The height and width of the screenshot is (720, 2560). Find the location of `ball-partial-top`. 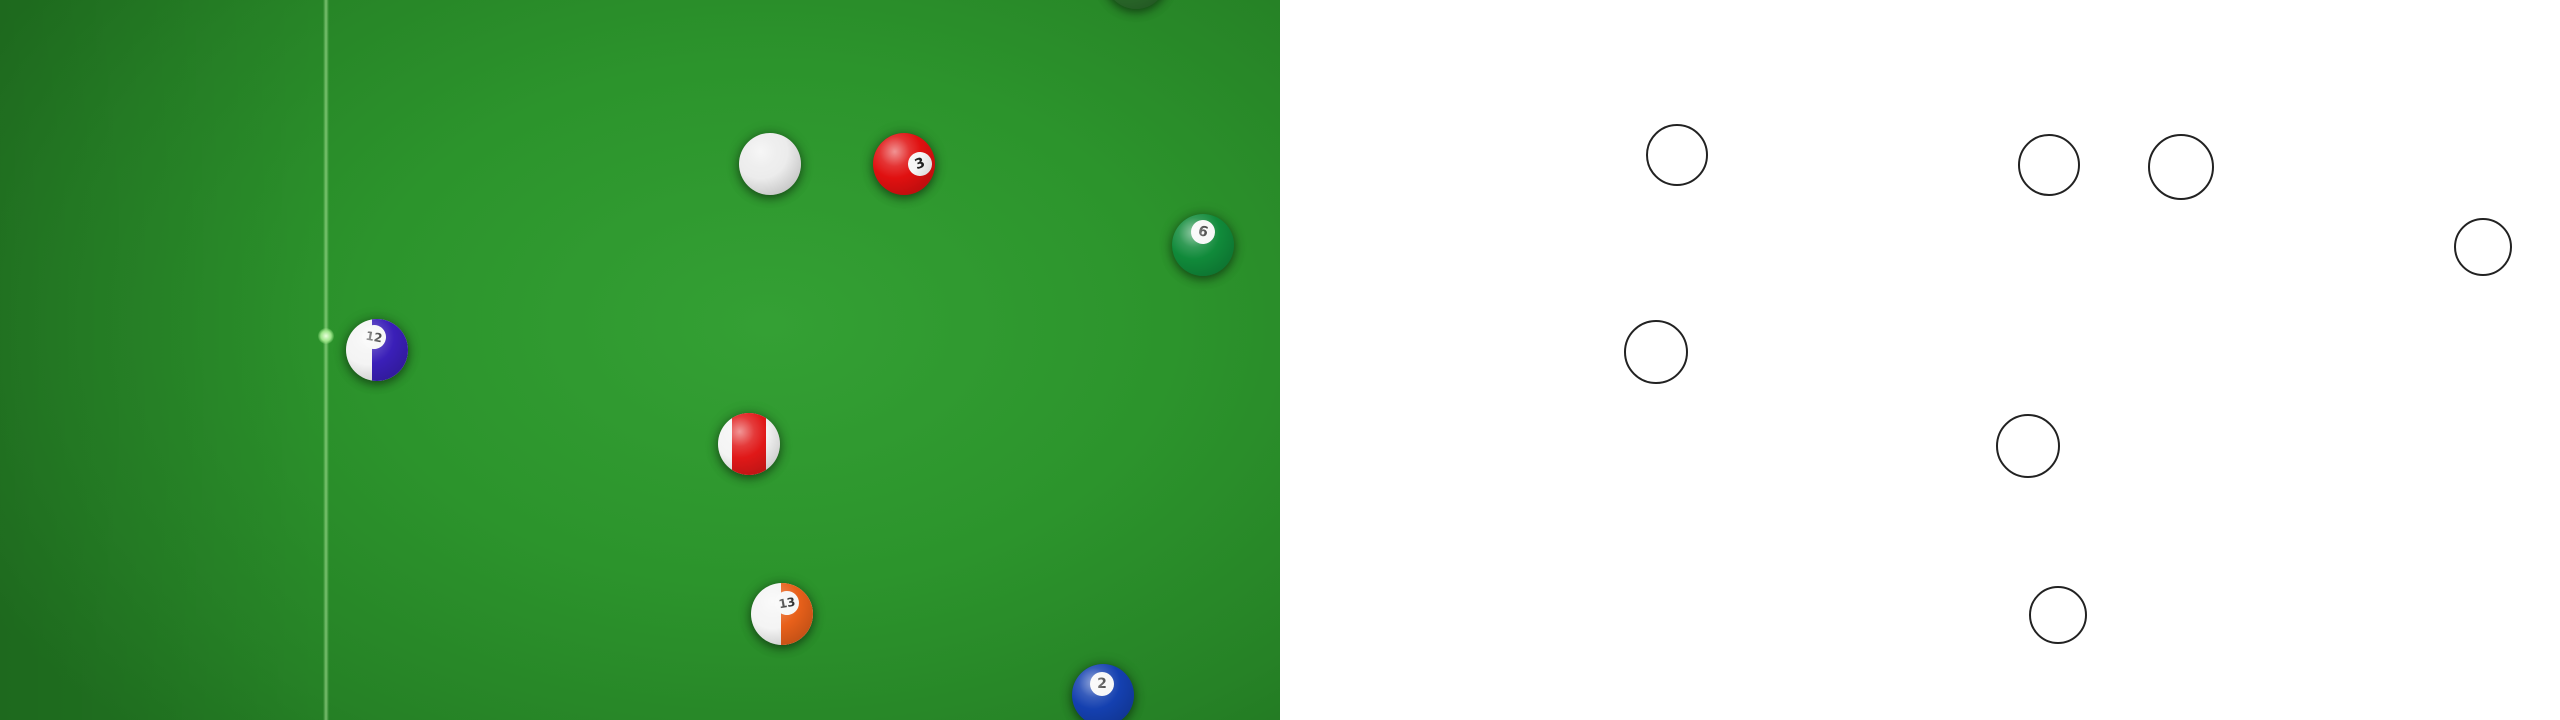

ball-partial-top is located at coordinates (1136, 4).